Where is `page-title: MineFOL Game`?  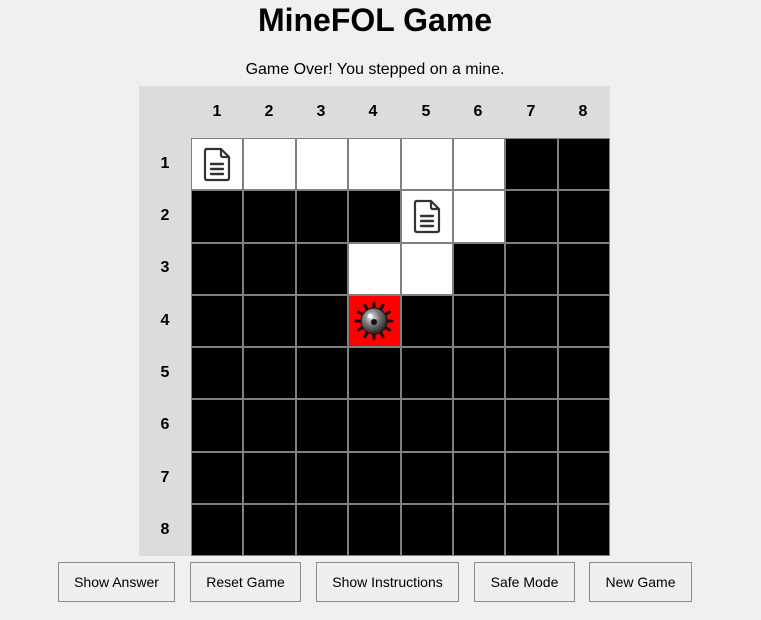
page-title: MineFOL Game is located at coordinates (375, 20).